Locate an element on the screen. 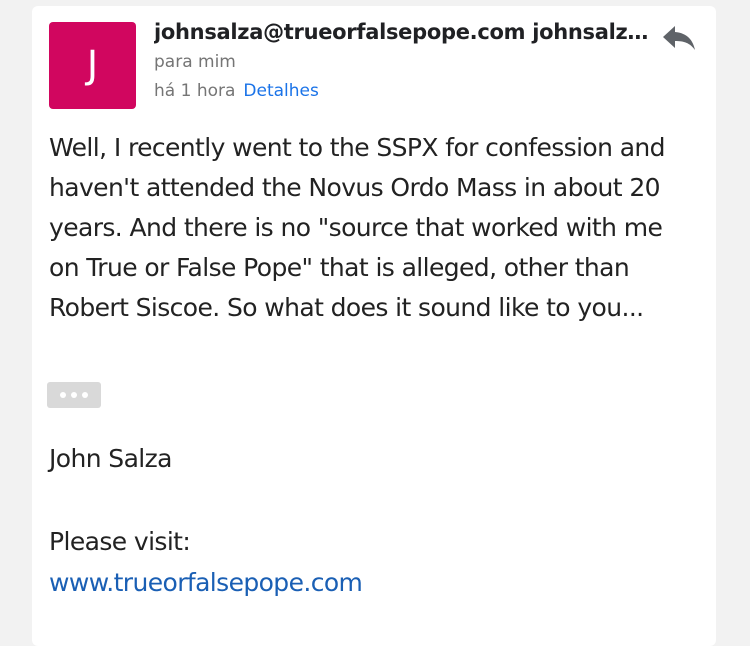 The height and width of the screenshot is (646, 750). reply-icon is located at coordinates (679, 38).